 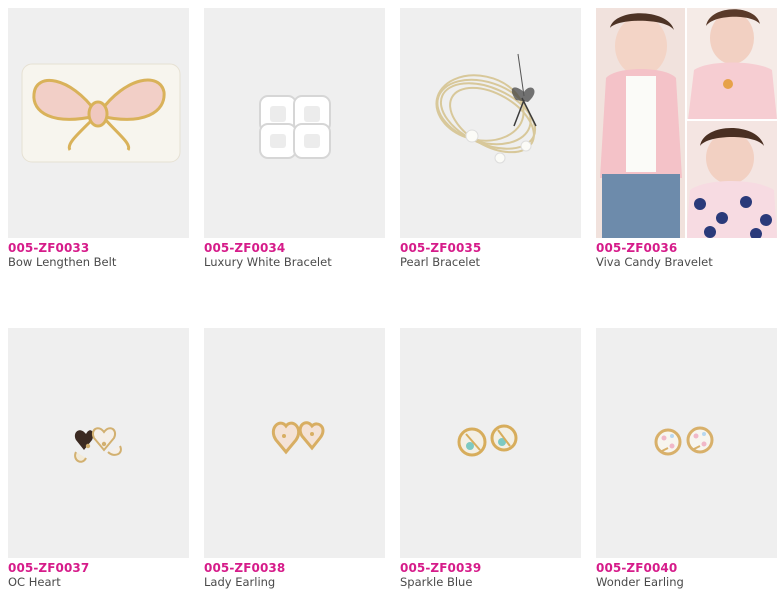 I want to click on product-name: Wonder Earling, so click(x=687, y=582).